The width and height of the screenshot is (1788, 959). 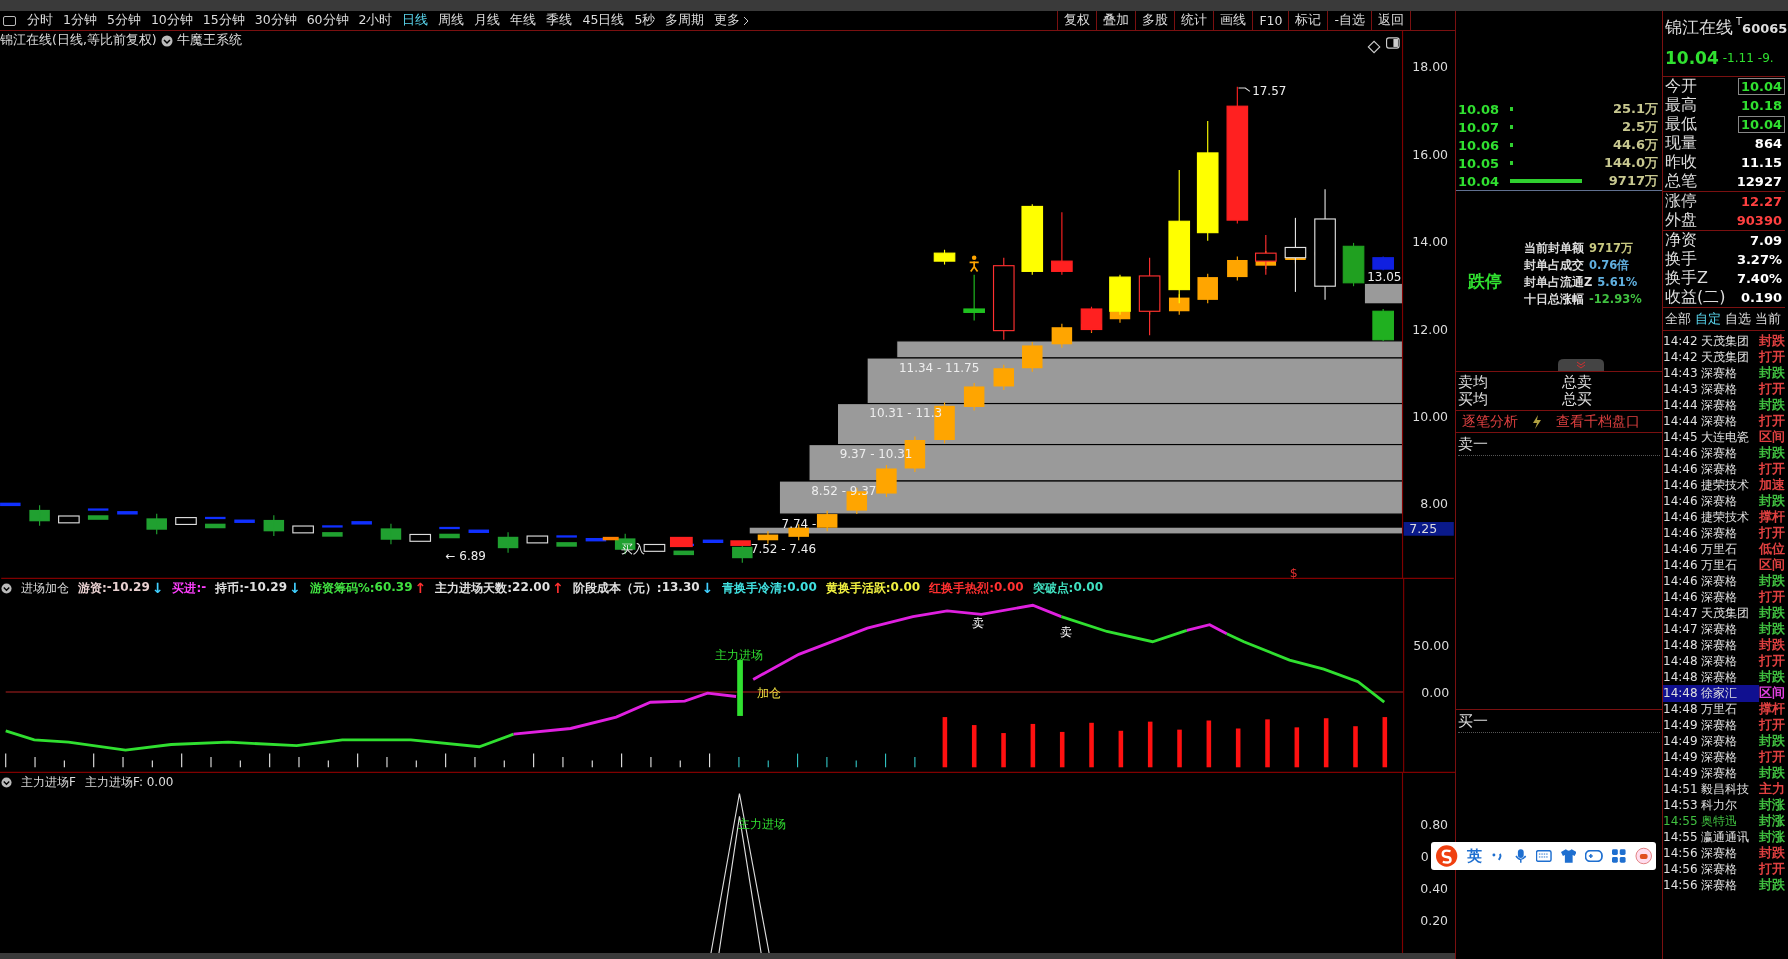 What do you see at coordinates (1772, 709) in the screenshot?
I see `alert-signal: 撑杆` at bounding box center [1772, 709].